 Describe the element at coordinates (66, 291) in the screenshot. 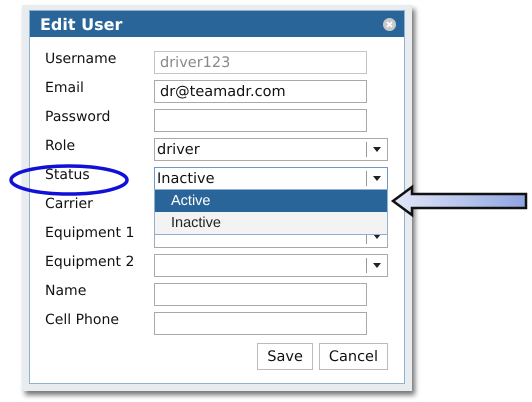

I see `field-label: Name` at that location.